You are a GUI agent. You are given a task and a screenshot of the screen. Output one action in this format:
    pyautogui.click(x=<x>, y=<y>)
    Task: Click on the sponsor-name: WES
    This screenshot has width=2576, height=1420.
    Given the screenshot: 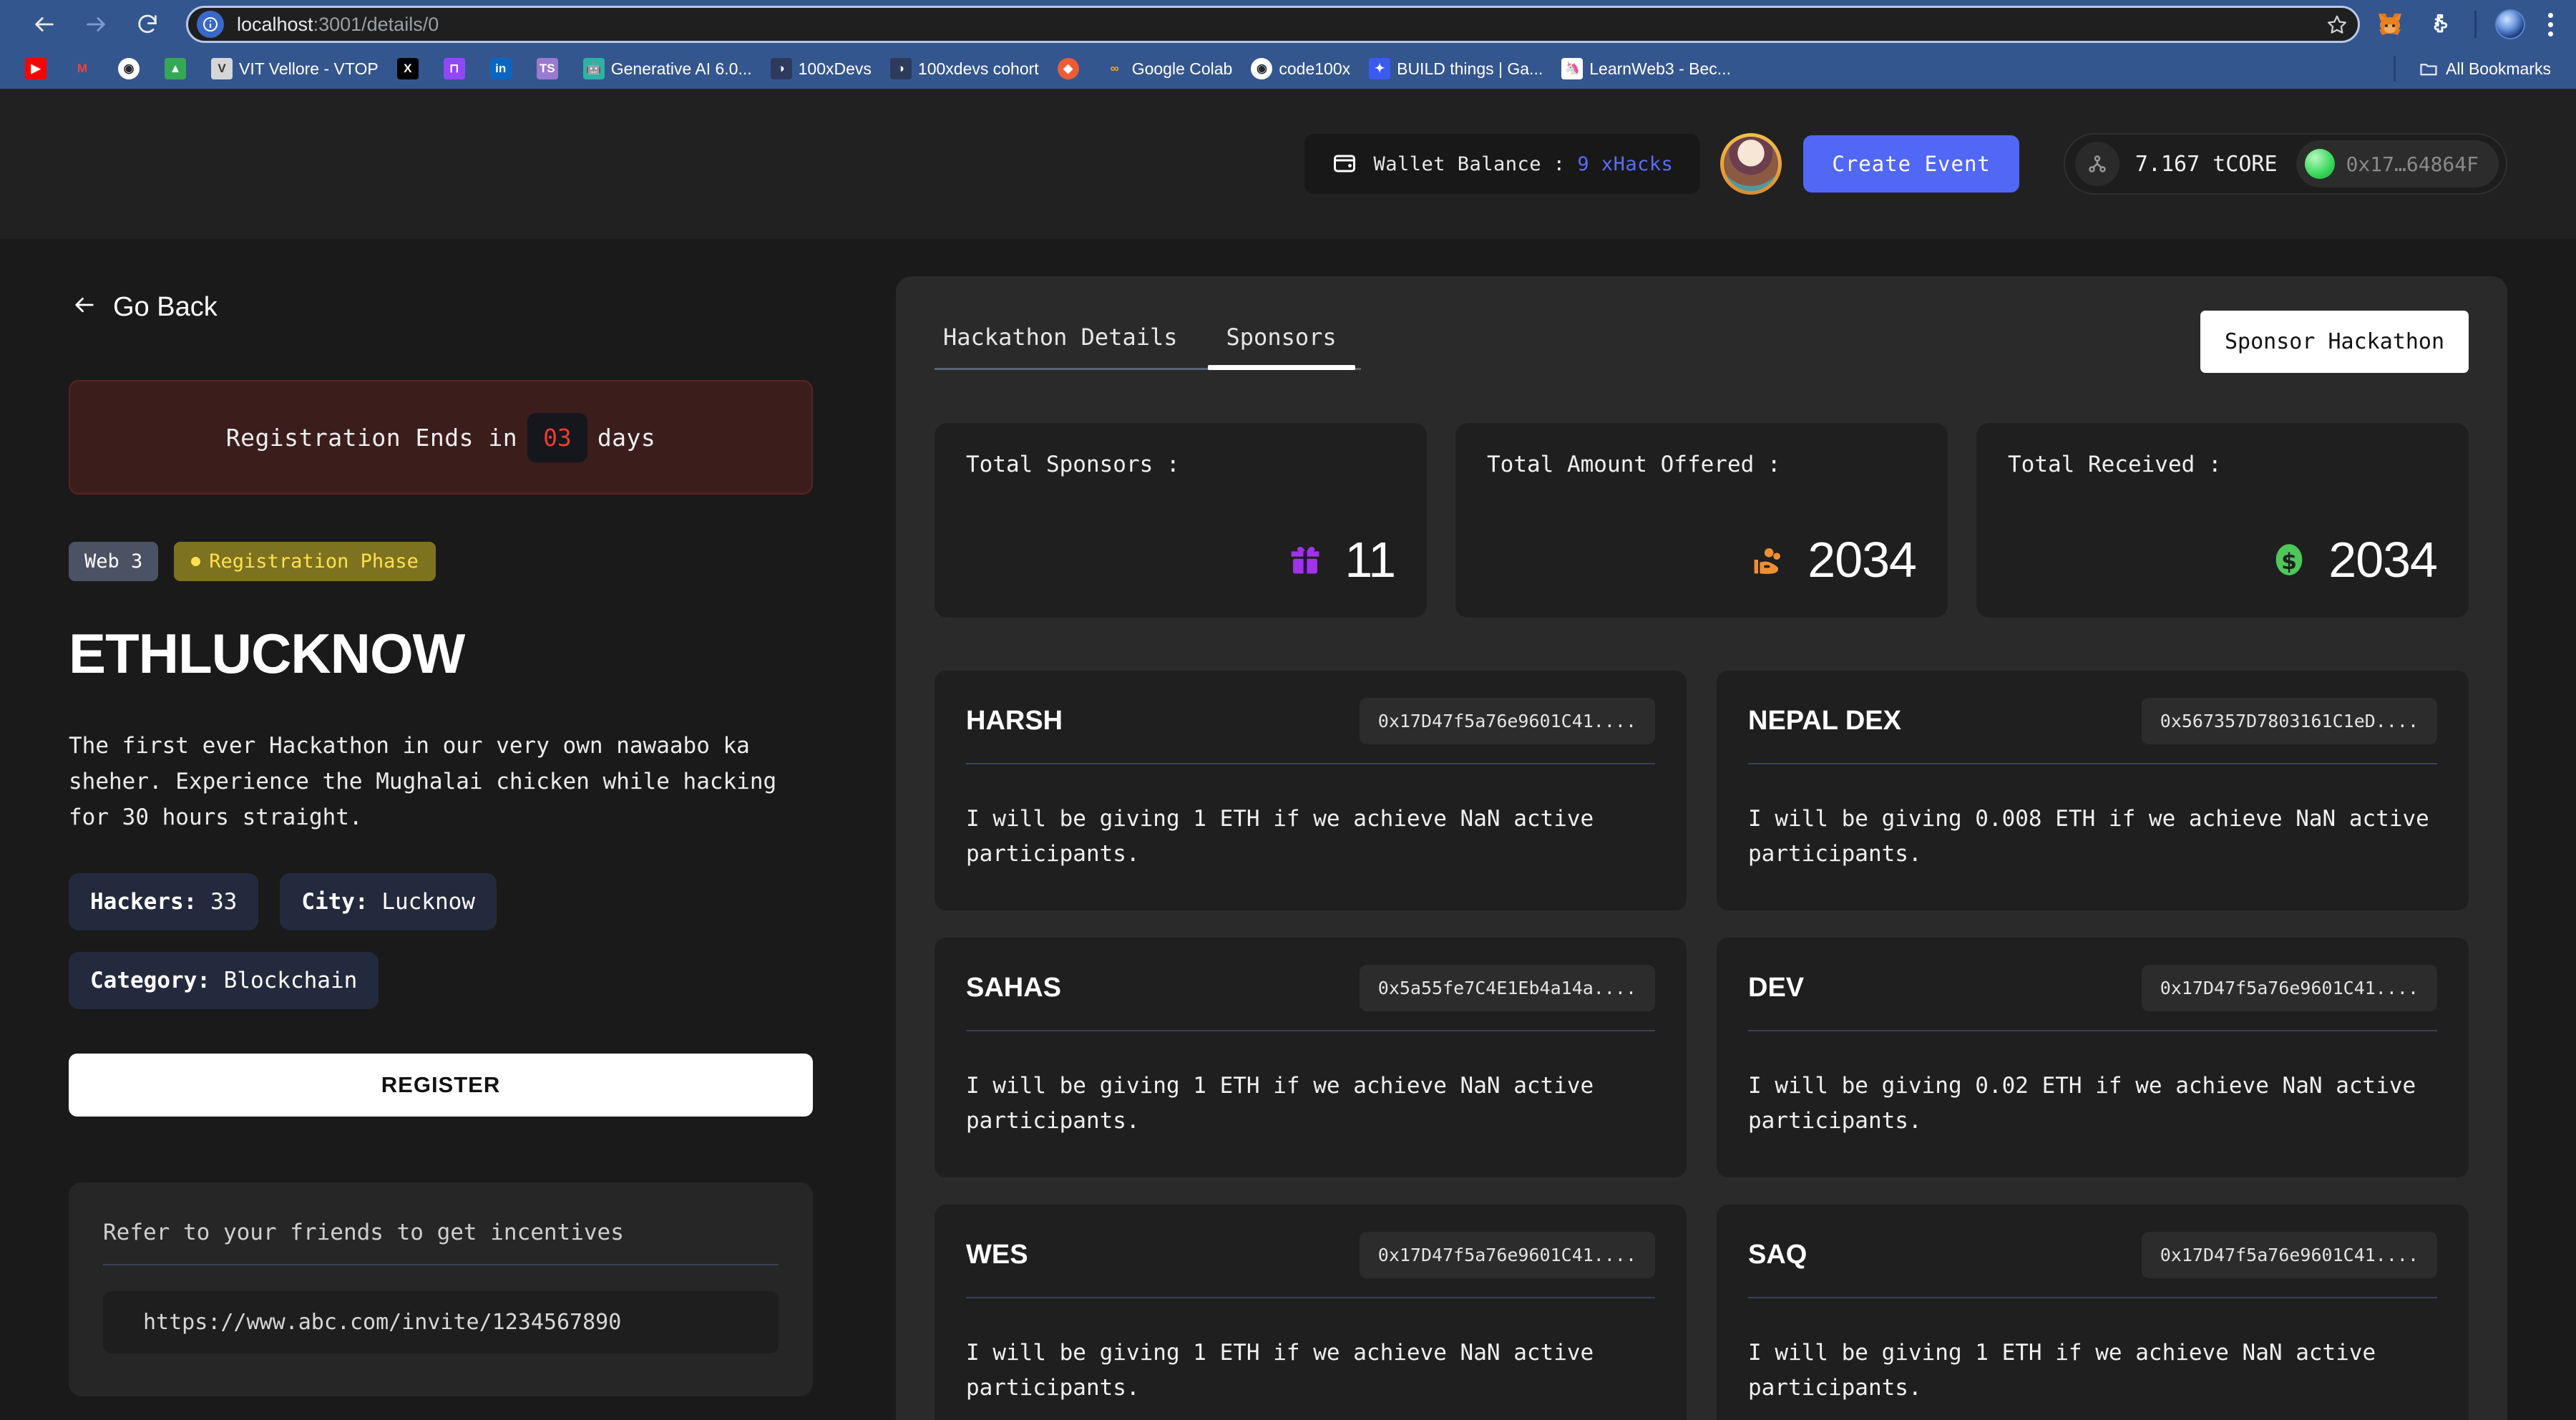 What is the action you would take?
    pyautogui.click(x=997, y=1254)
    